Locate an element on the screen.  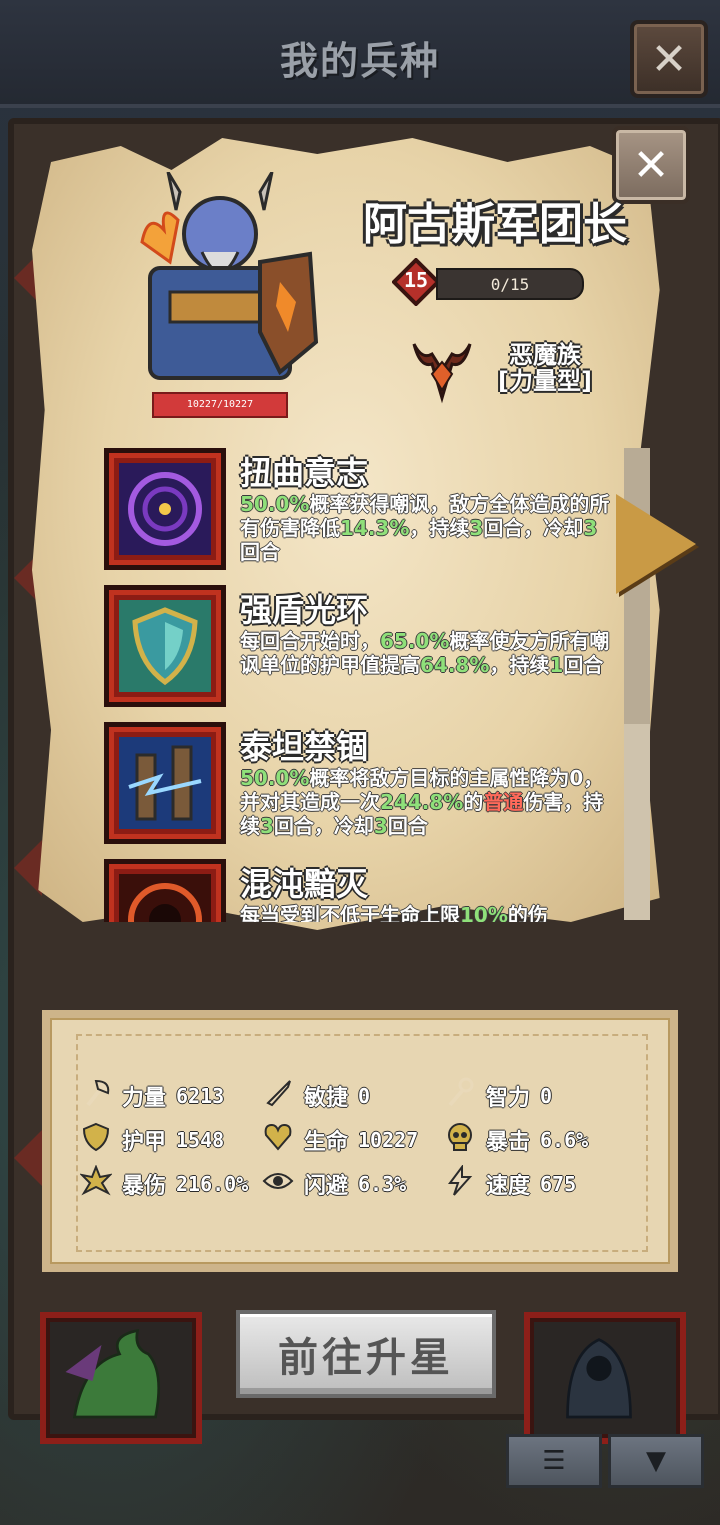
stat-label: 生命 is located at coordinates (326, 1142).